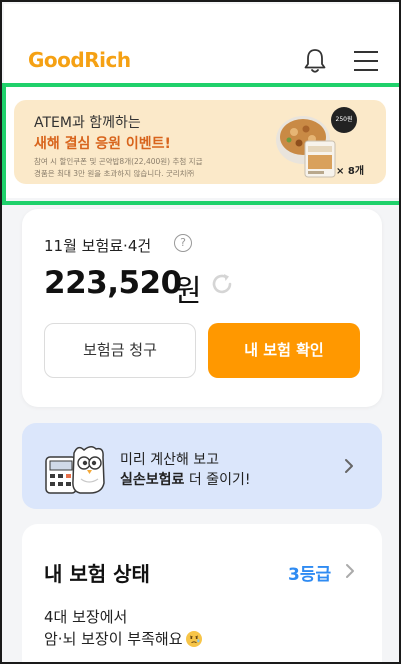 The height and width of the screenshot is (664, 401). I want to click on promo-line-2-rest: 더 줄이기!, so click(217, 480).